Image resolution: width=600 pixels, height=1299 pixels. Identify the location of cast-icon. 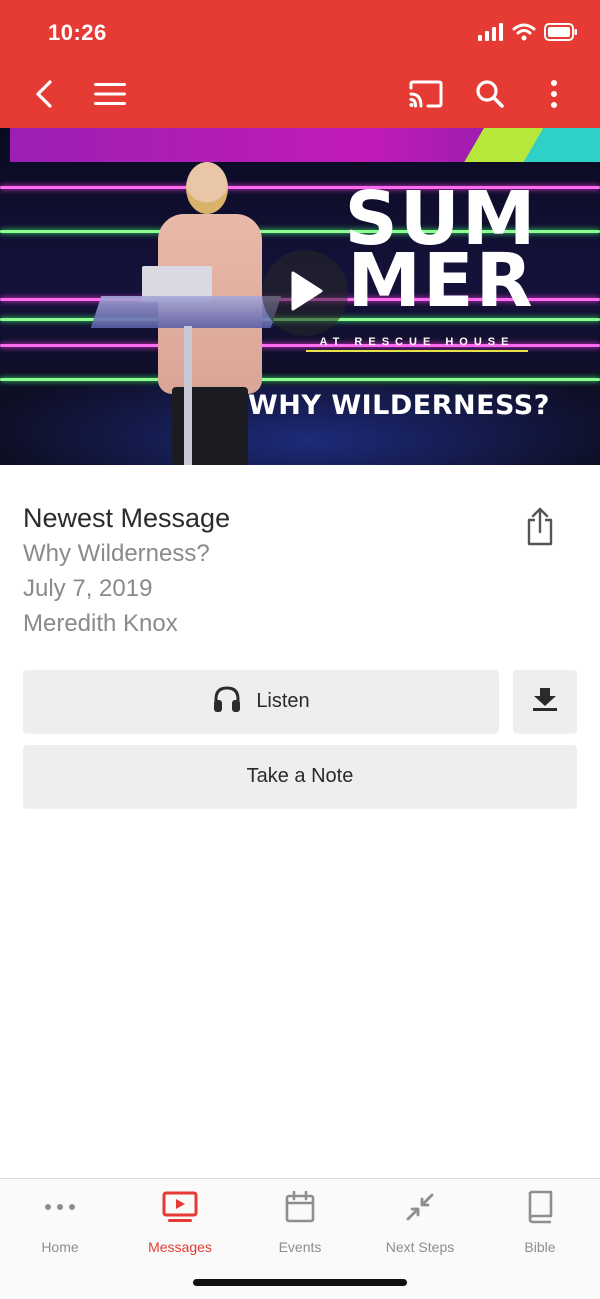
(426, 96).